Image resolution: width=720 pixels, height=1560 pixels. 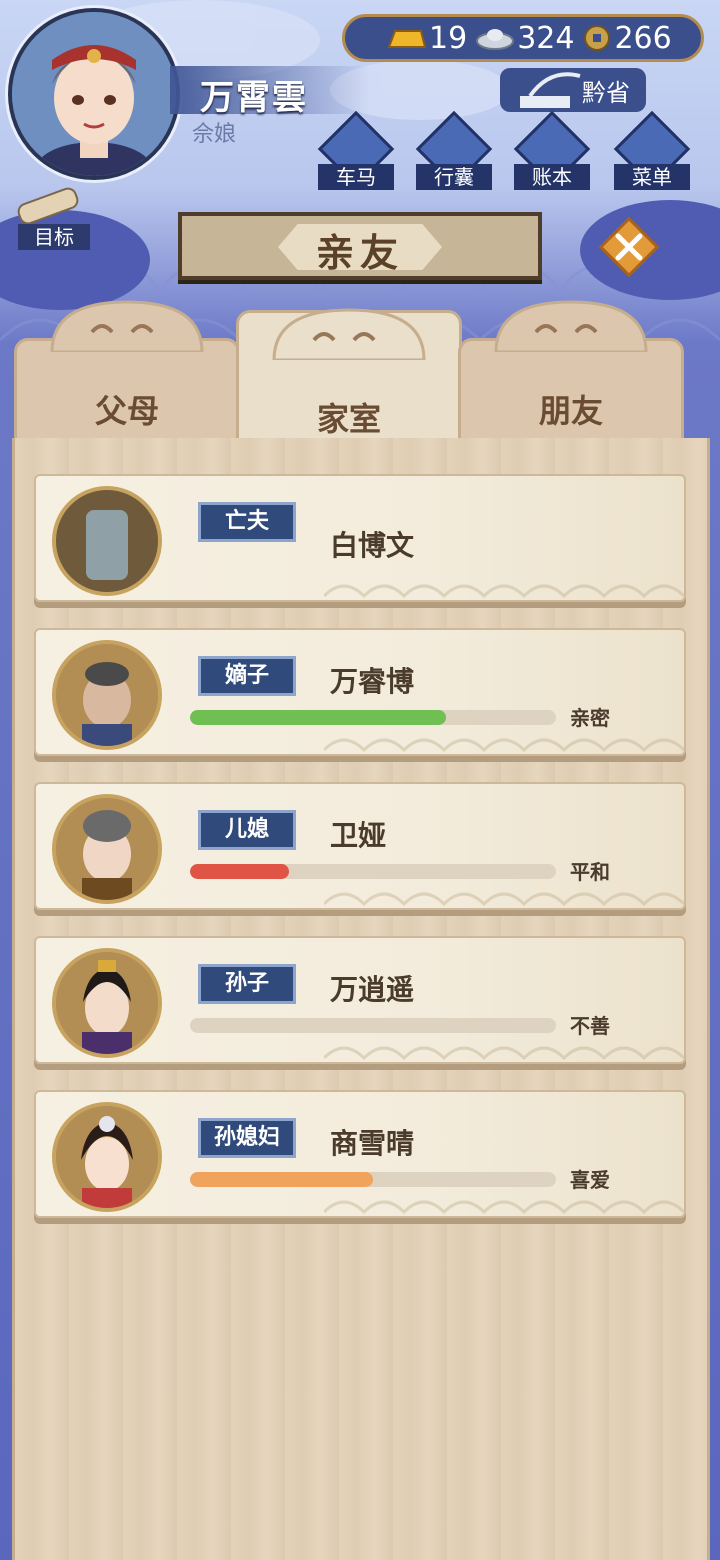 I want to click on player-title: 佘娘, so click(x=214, y=134).